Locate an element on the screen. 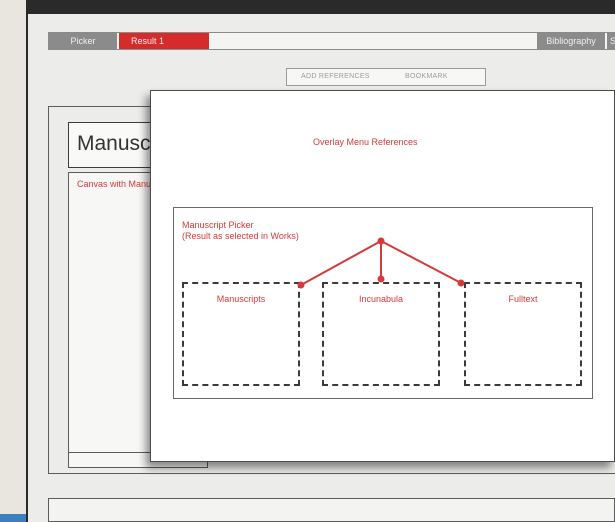 This screenshot has width=615, height=522. tab-picker: Picker is located at coordinates (83, 41).